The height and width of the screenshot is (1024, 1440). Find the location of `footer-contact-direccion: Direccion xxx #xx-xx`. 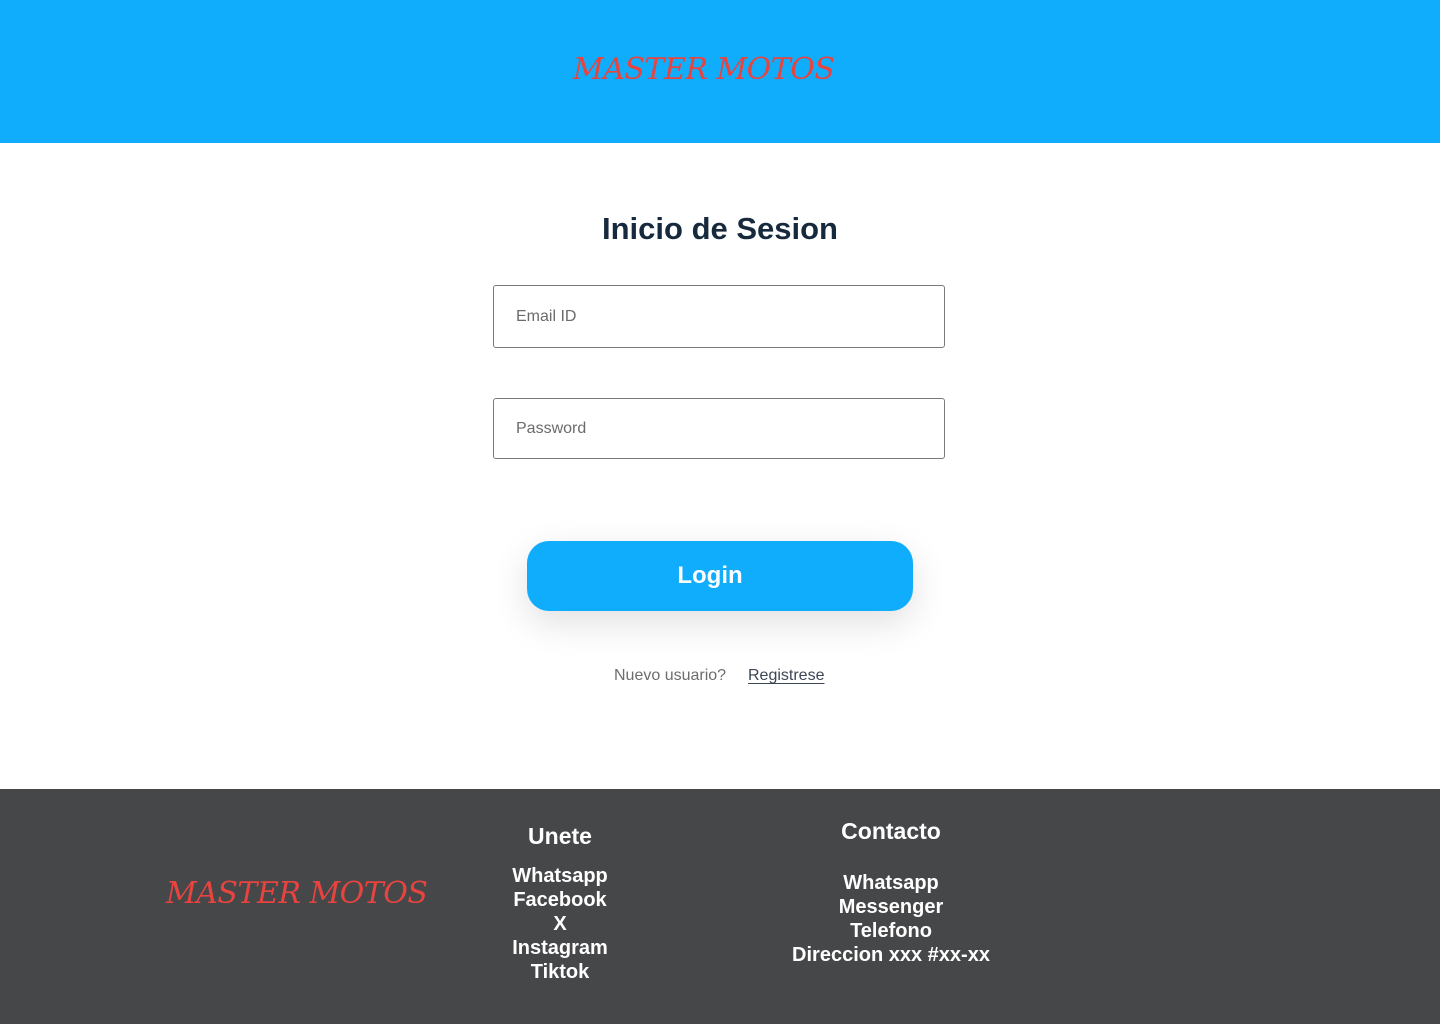

footer-contact-direccion: Direccion xxx #xx-xx is located at coordinates (891, 955).